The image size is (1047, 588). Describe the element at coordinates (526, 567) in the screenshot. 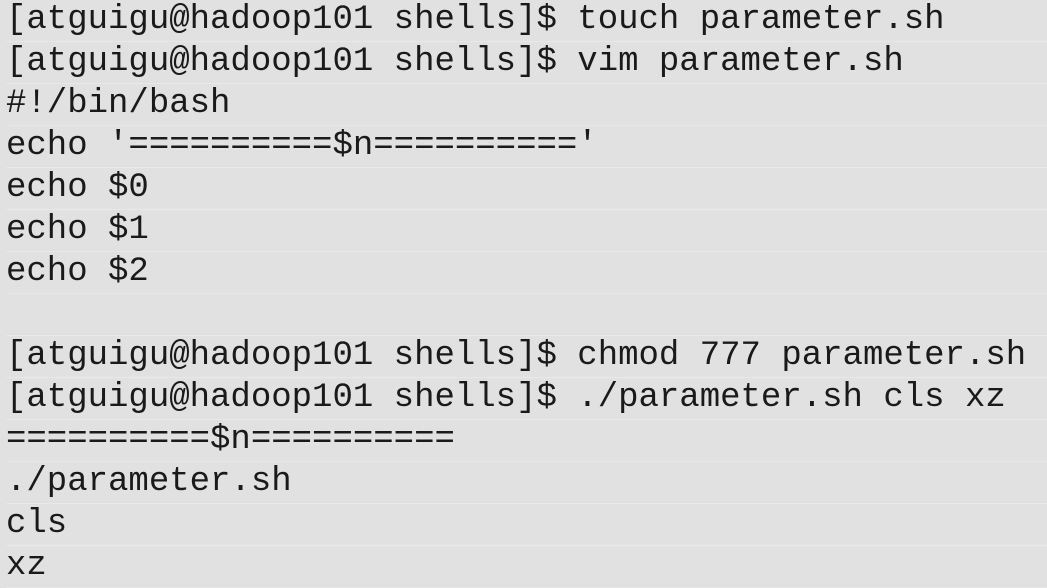

I see `terminal-line: xz` at that location.